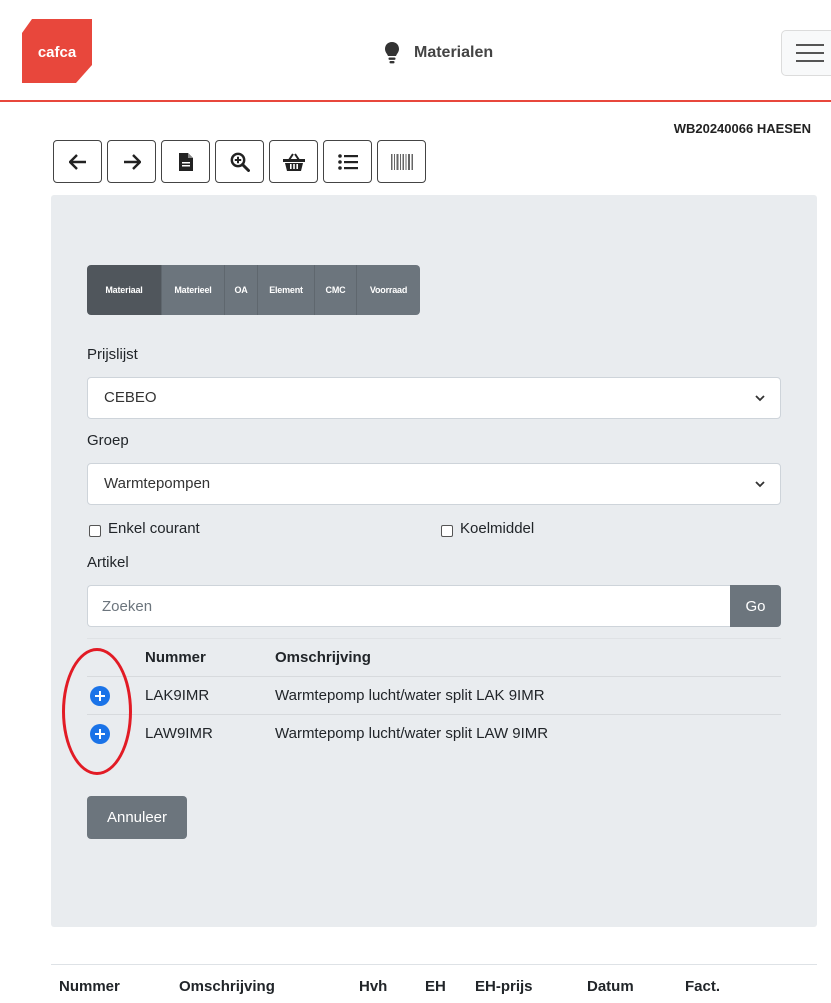 The image size is (831, 1003). What do you see at coordinates (193, 290) in the screenshot?
I see `tab-materieel: Materieel` at bounding box center [193, 290].